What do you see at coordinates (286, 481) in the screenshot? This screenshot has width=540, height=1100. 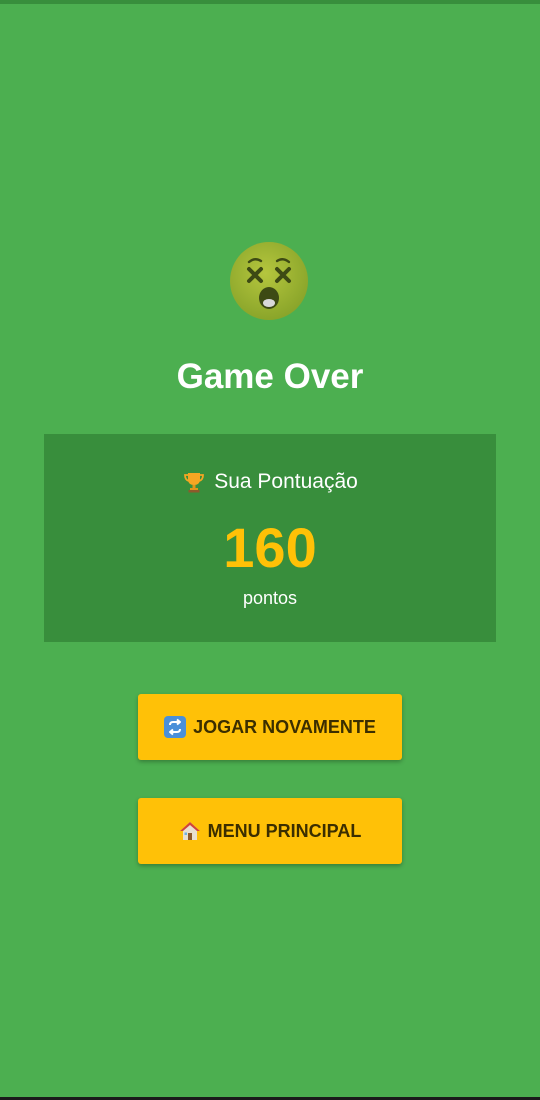 I see `score-label: Sua Pontuação` at bounding box center [286, 481].